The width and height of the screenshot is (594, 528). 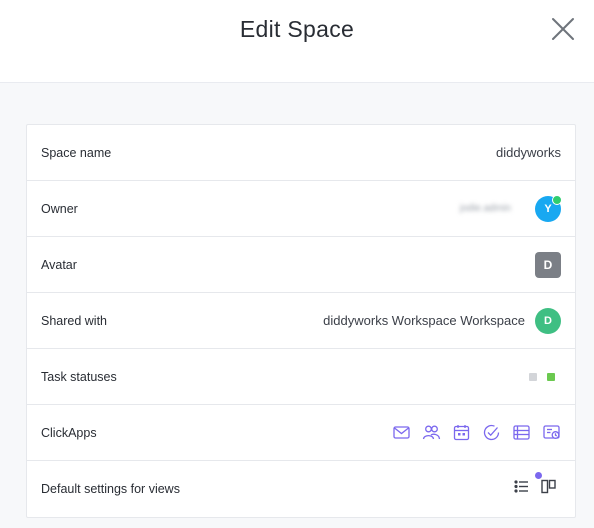 I want to click on clickapps-row: ClickApps, so click(x=301, y=433).